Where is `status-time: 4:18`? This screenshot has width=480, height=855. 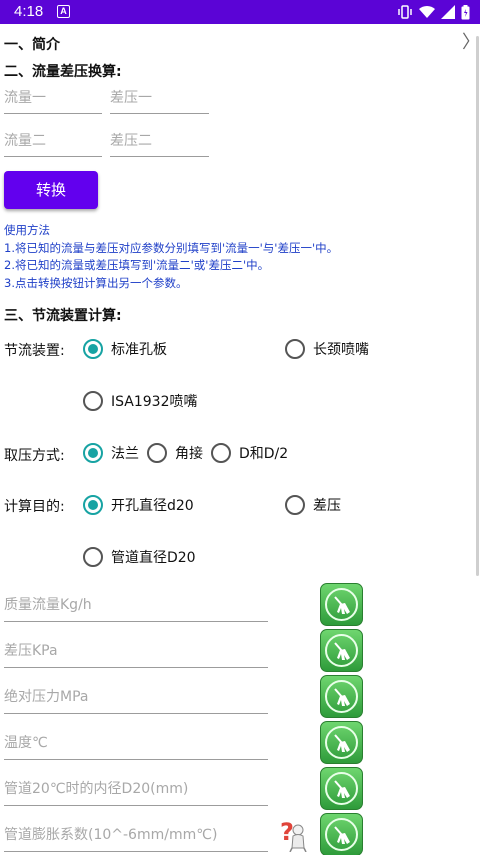
status-time: 4:18 is located at coordinates (29, 11).